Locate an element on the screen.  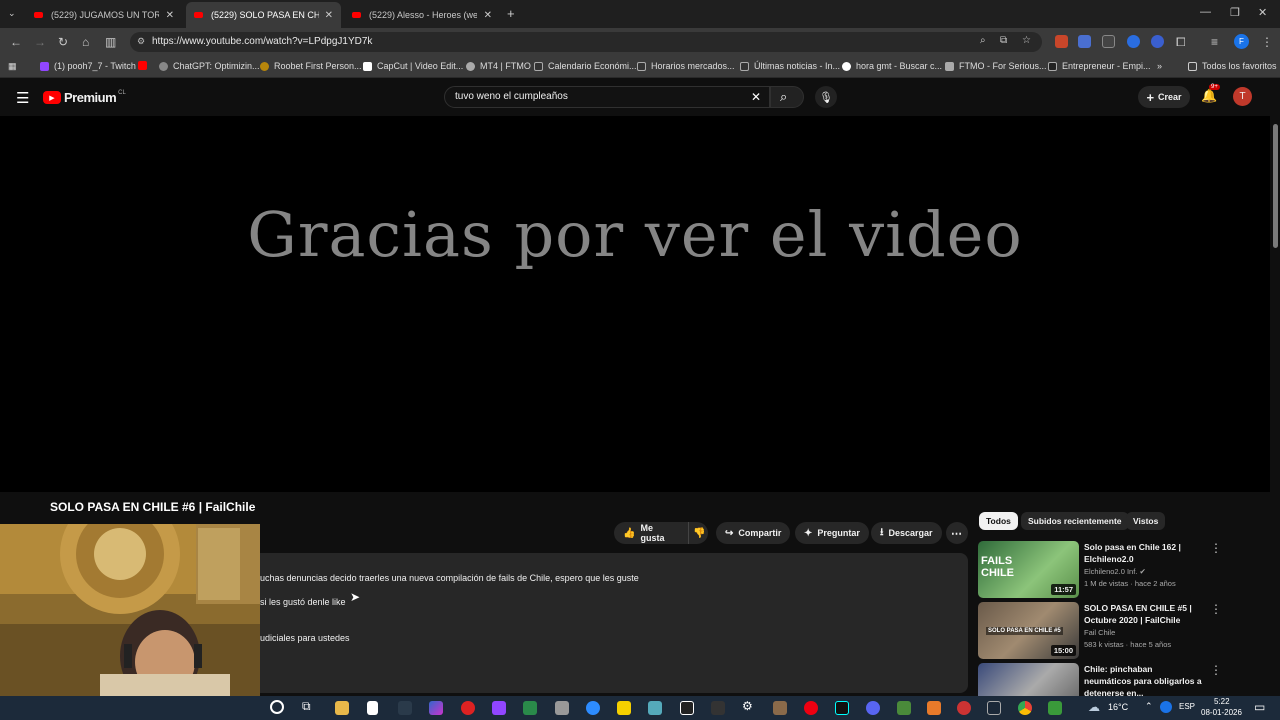
zoom-app-icon is located at coordinates (593, 708).